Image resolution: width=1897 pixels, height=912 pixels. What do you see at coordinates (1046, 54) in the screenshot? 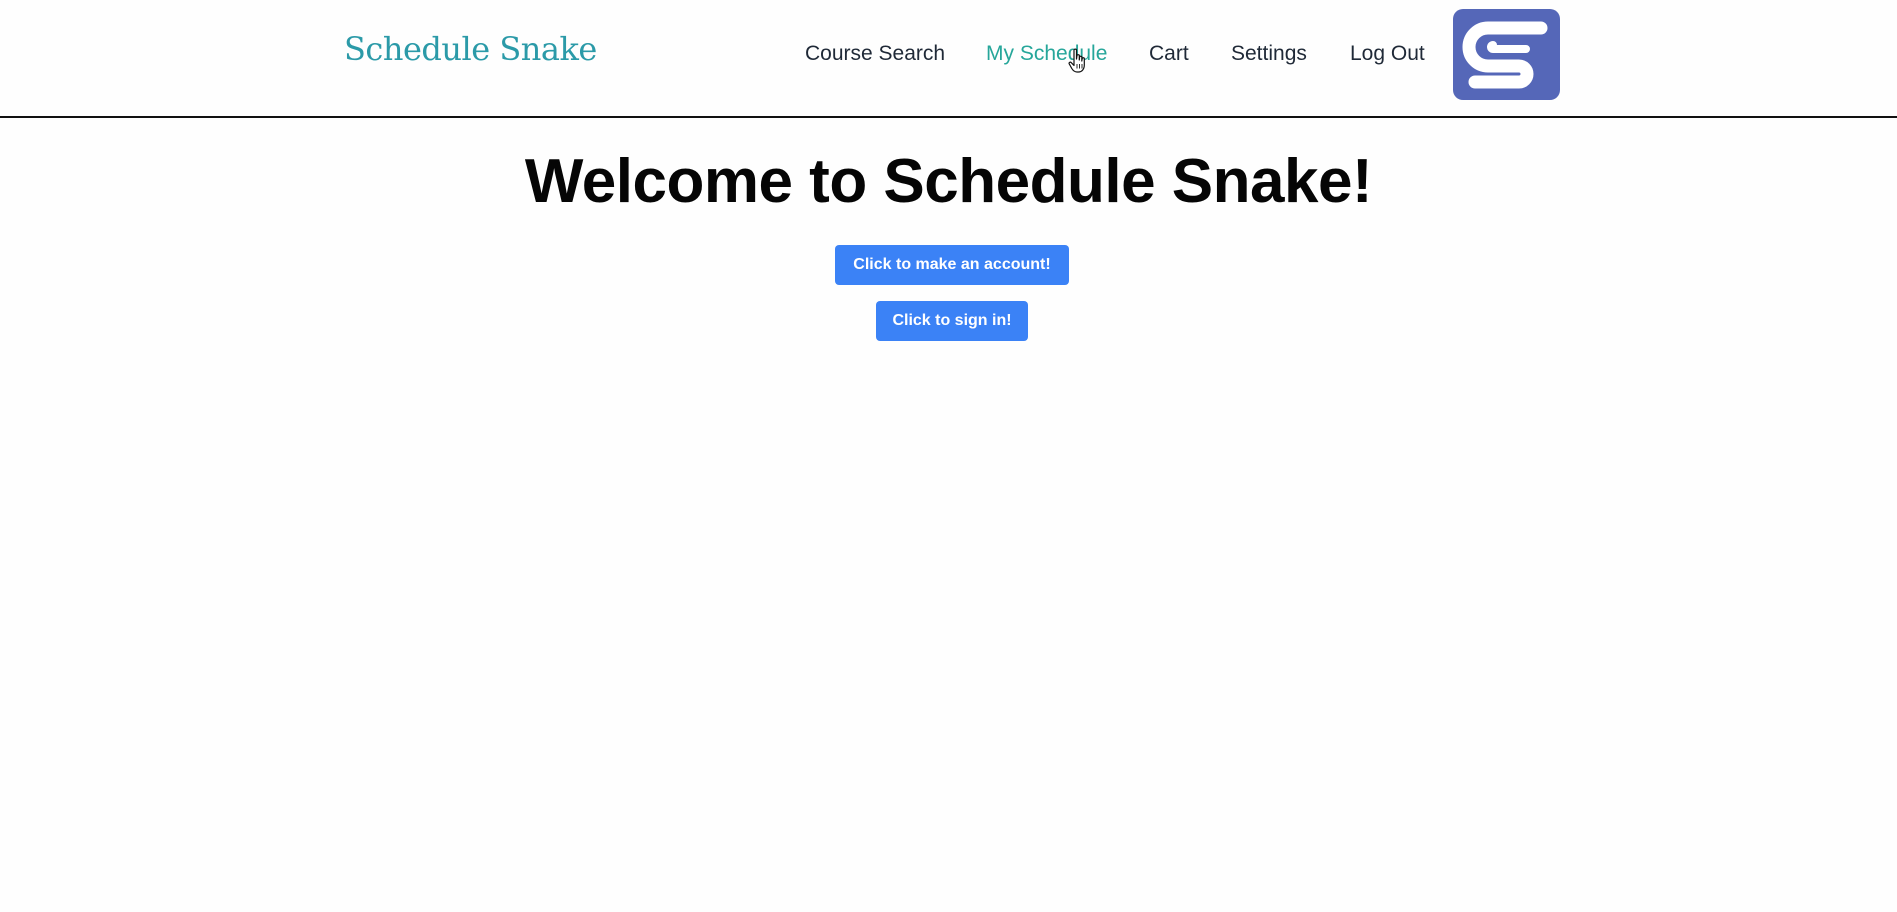
I see `nav-my-schedule: My Schedule` at bounding box center [1046, 54].